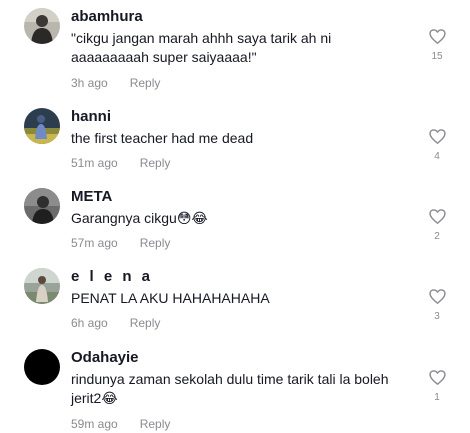 The height and width of the screenshot is (433, 470). Describe the element at coordinates (115, 323) in the screenshot. I see `comment-meta: 6h ago Reply` at that location.